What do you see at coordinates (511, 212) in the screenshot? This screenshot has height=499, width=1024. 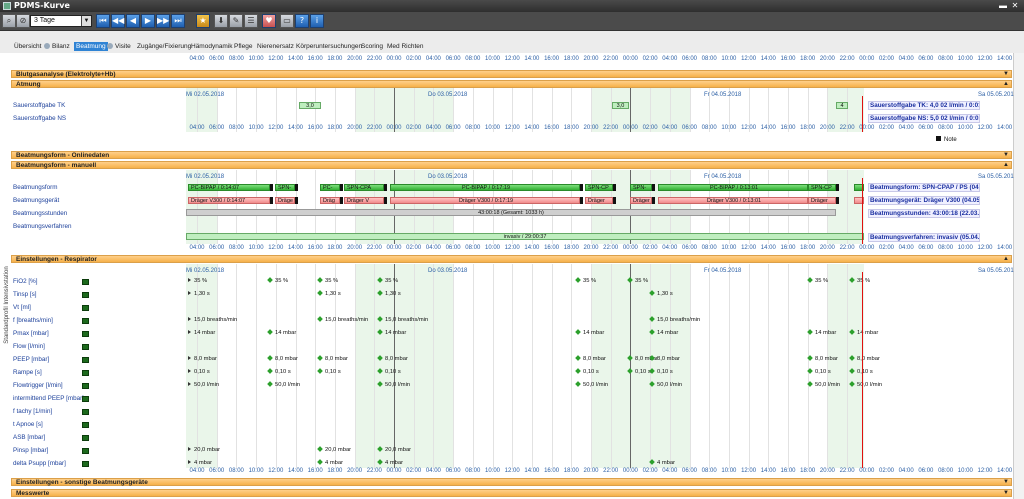 I see `stunden-bar: 43:00:18 (Gesamt: 1033 h)` at bounding box center [511, 212].